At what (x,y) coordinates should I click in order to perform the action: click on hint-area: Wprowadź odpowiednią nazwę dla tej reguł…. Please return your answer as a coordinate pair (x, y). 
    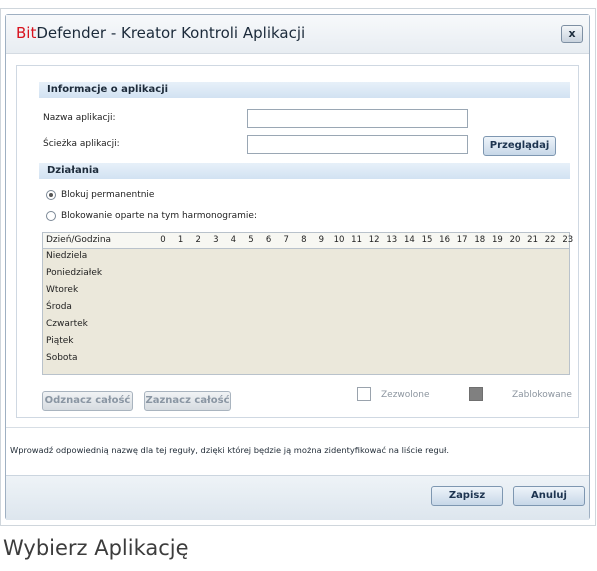
    Looking at the image, I should click on (297, 449).